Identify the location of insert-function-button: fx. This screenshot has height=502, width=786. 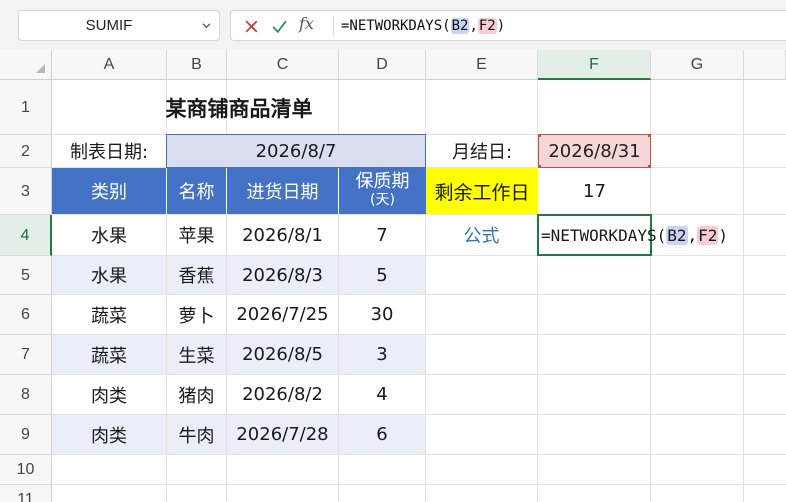
(306, 23).